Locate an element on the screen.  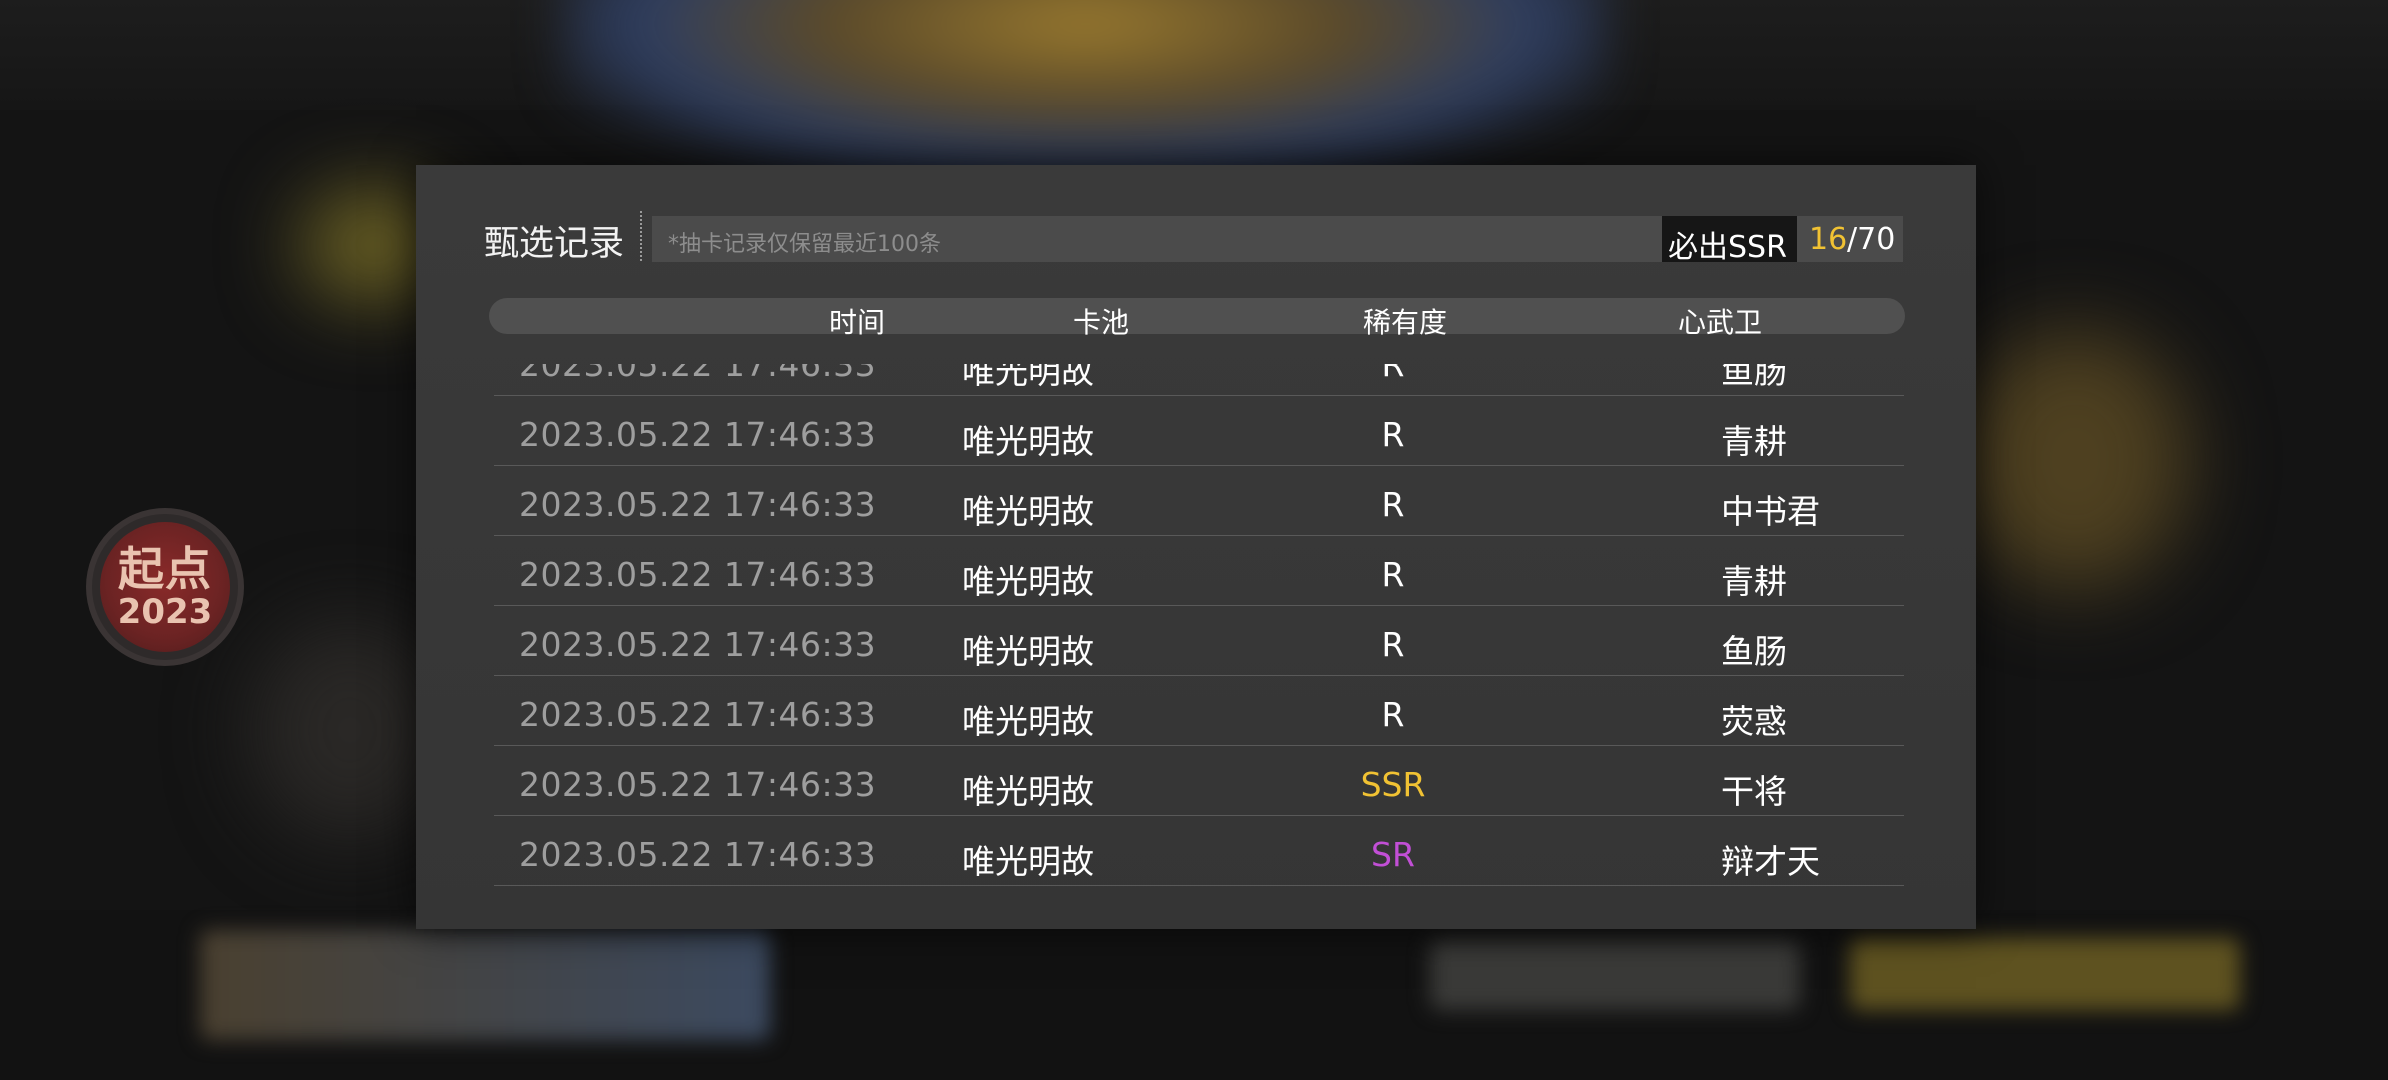
cell-weapon-guard: 中书君 is located at coordinates (1770, 511).